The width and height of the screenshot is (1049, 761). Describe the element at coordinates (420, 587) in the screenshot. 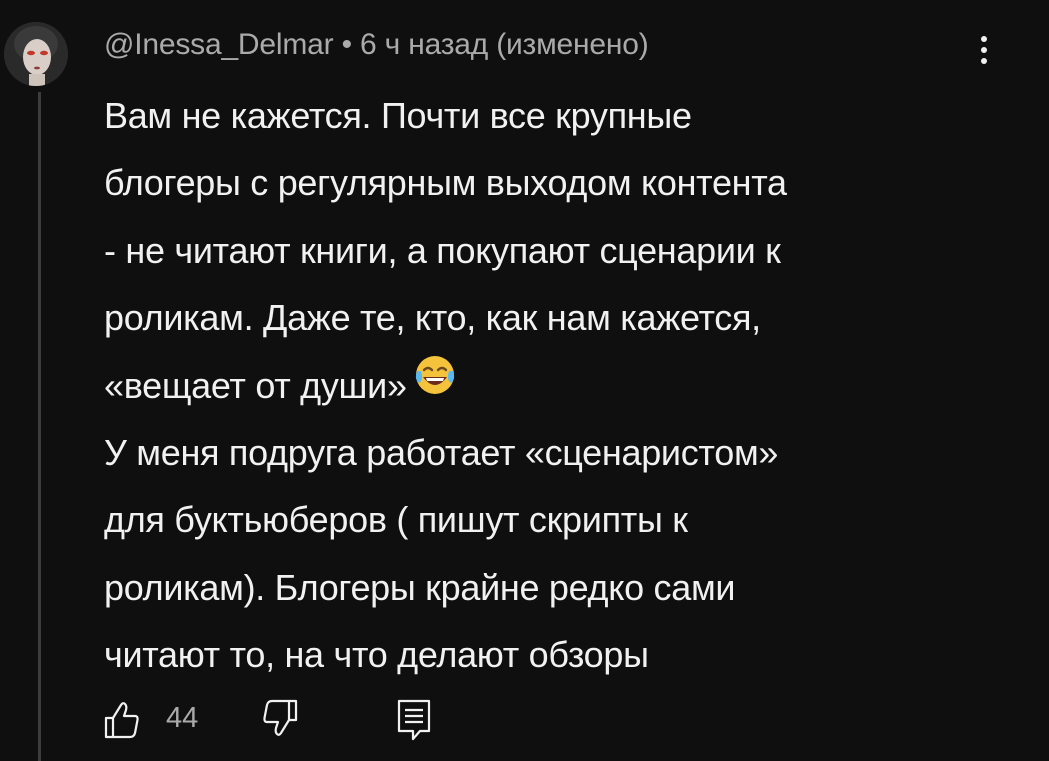

I see `comment-line: роликам). Блогеры крайне редко сами` at that location.